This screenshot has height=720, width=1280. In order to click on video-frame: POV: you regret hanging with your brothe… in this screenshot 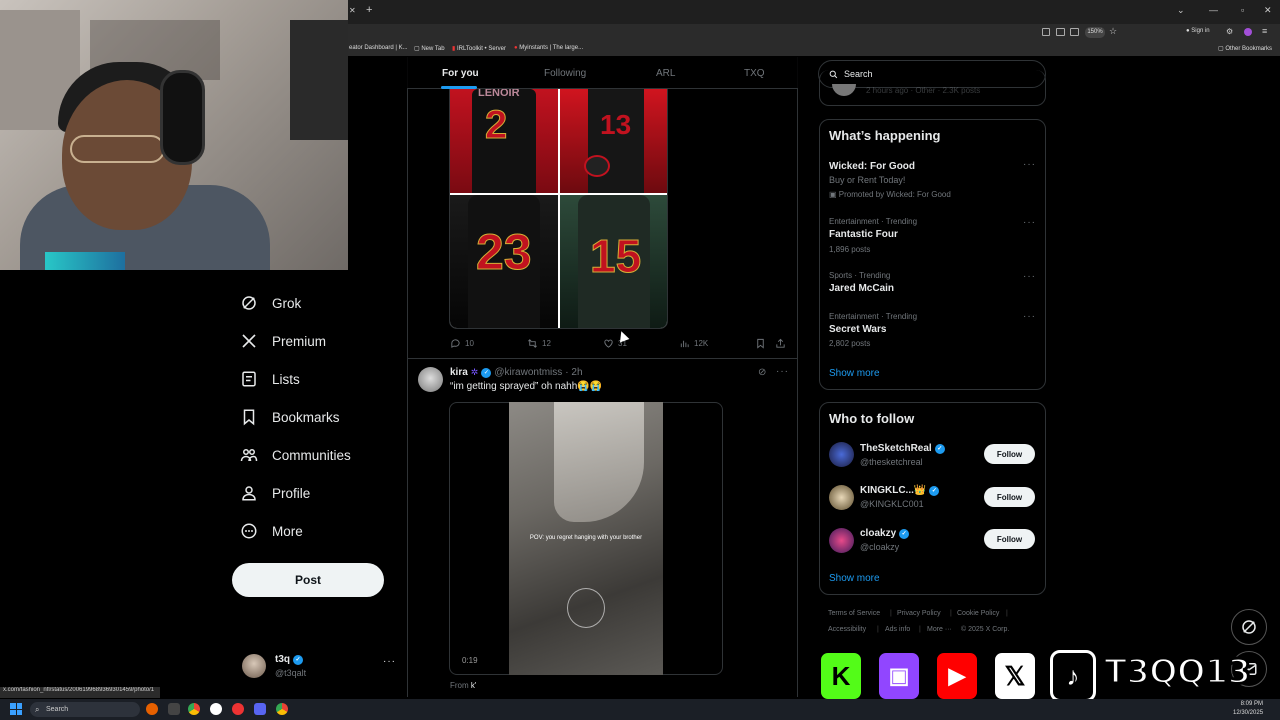, I will do `click(586, 538)`.